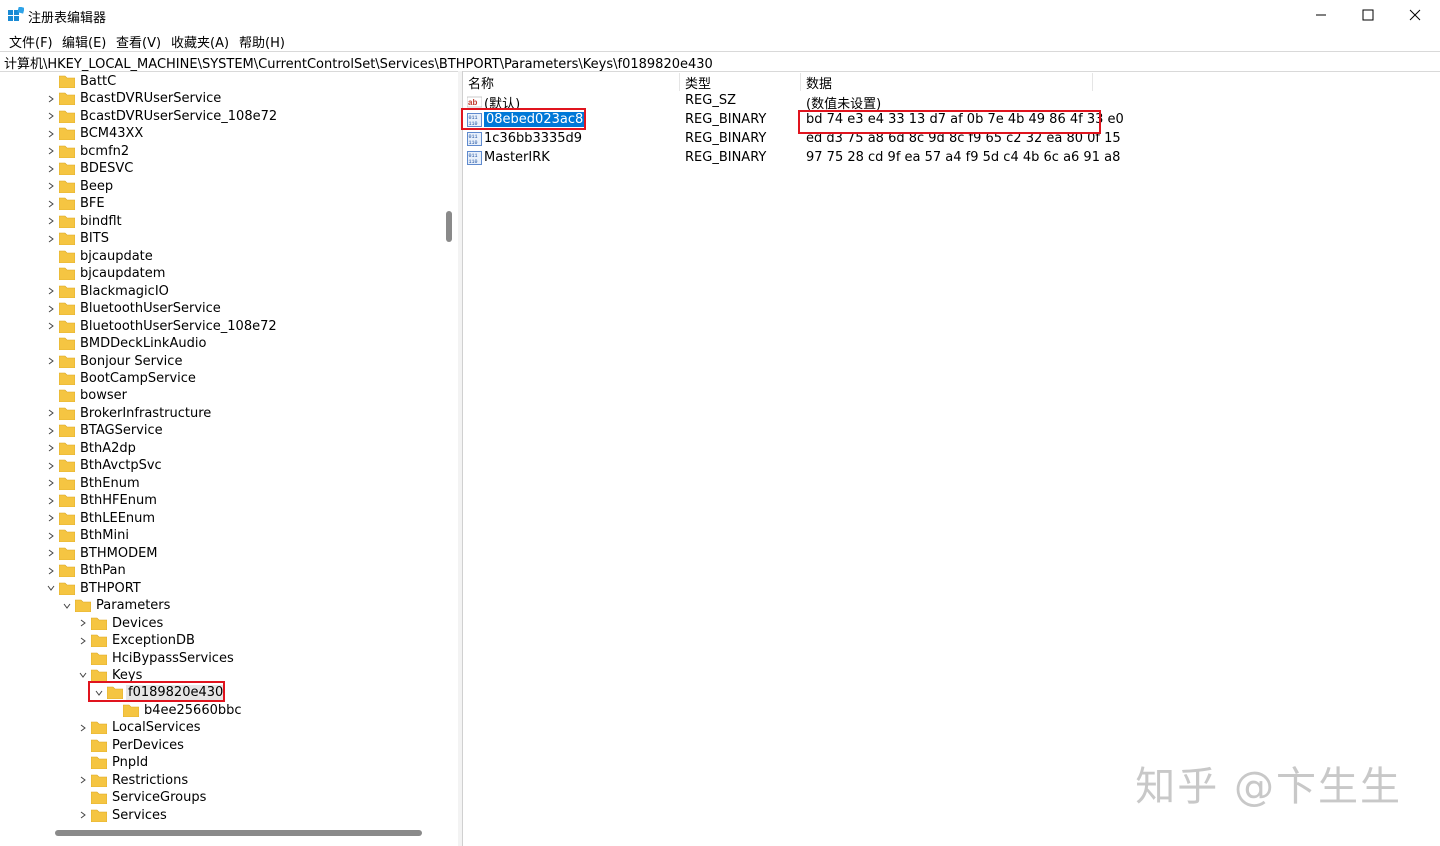  What do you see at coordinates (127, 343) in the screenshot?
I see `tree-item: BMDDeckLinkAudio` at bounding box center [127, 343].